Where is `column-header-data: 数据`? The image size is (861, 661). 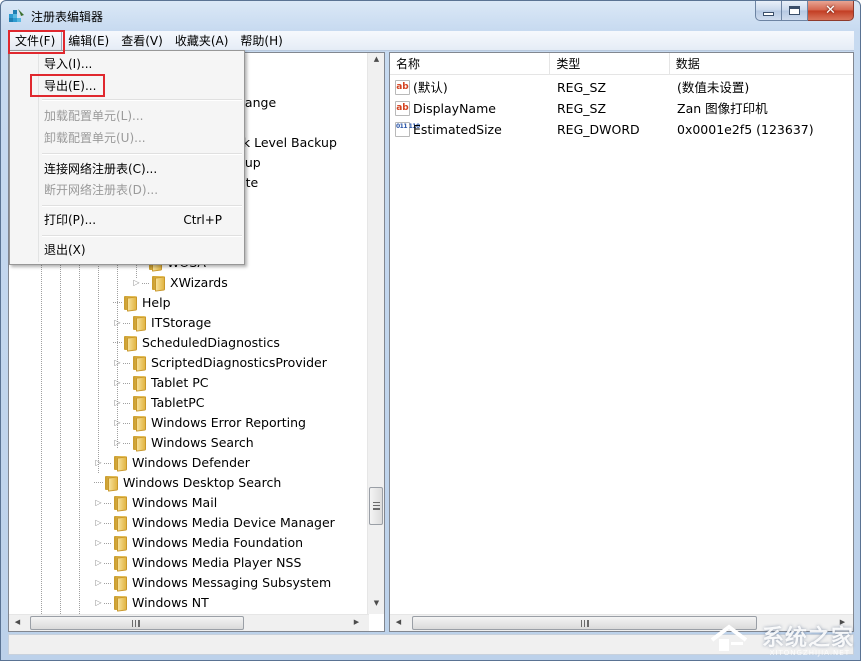 column-header-data: 数据 is located at coordinates (761, 64).